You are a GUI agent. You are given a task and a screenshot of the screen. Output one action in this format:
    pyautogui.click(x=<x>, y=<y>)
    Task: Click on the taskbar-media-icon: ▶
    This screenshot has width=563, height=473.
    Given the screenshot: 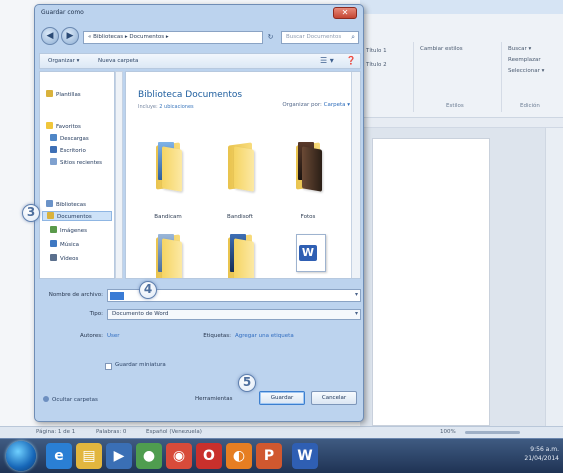 What is the action you would take?
    pyautogui.click(x=119, y=456)
    